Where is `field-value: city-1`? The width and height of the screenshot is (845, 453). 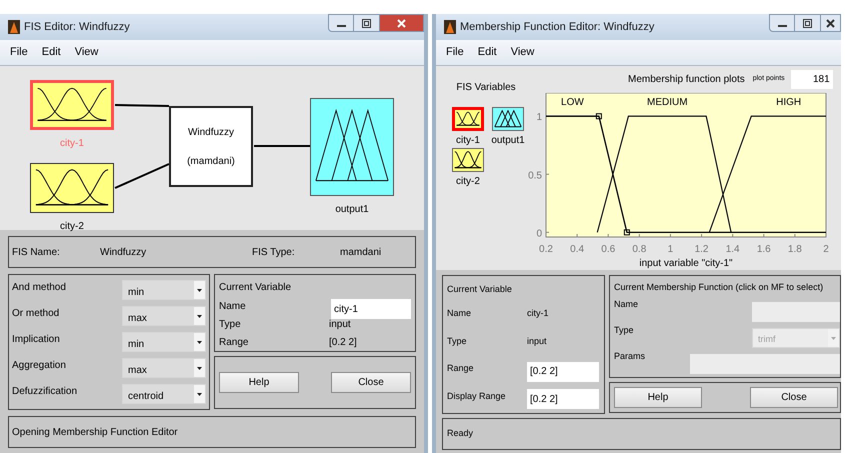 field-value: city-1 is located at coordinates (538, 313).